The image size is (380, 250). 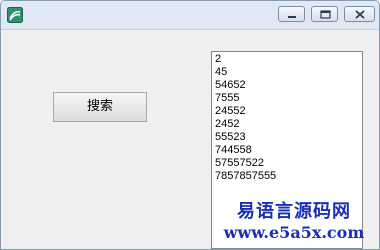 I want to click on list-item: 57557522, so click(x=288, y=163).